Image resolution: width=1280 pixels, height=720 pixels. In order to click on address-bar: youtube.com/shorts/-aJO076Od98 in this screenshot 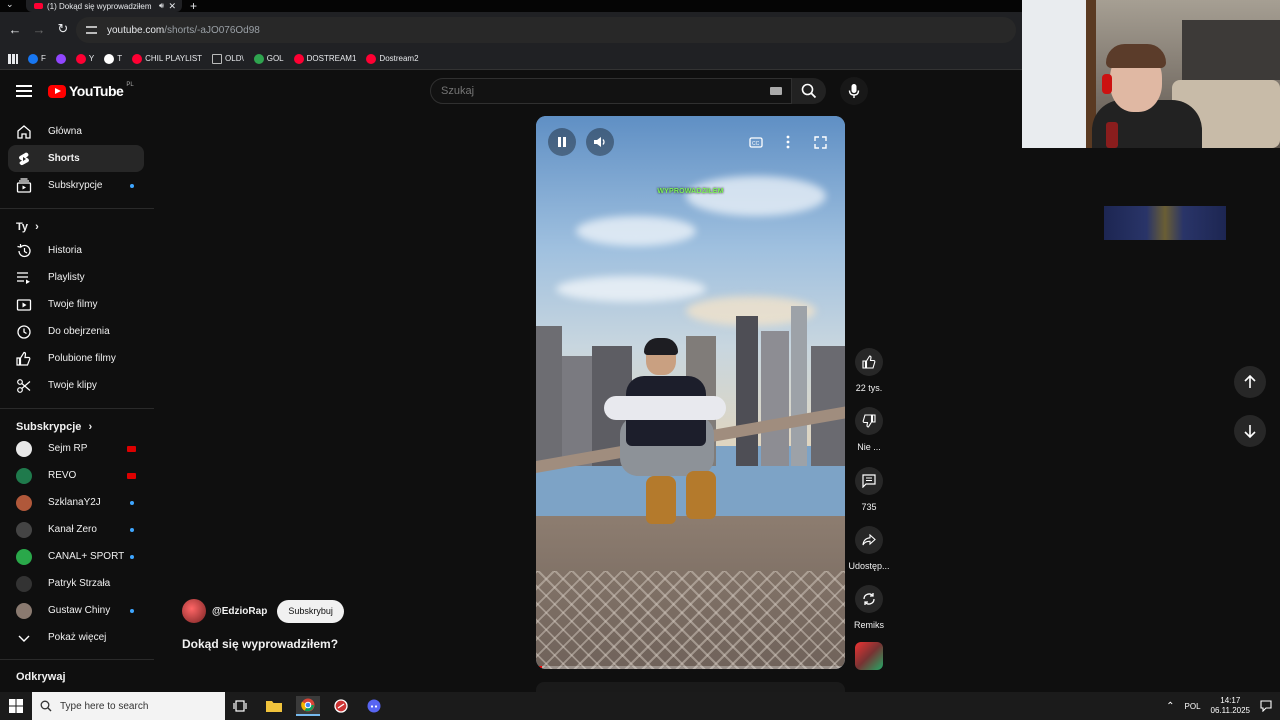, I will do `click(546, 30)`.